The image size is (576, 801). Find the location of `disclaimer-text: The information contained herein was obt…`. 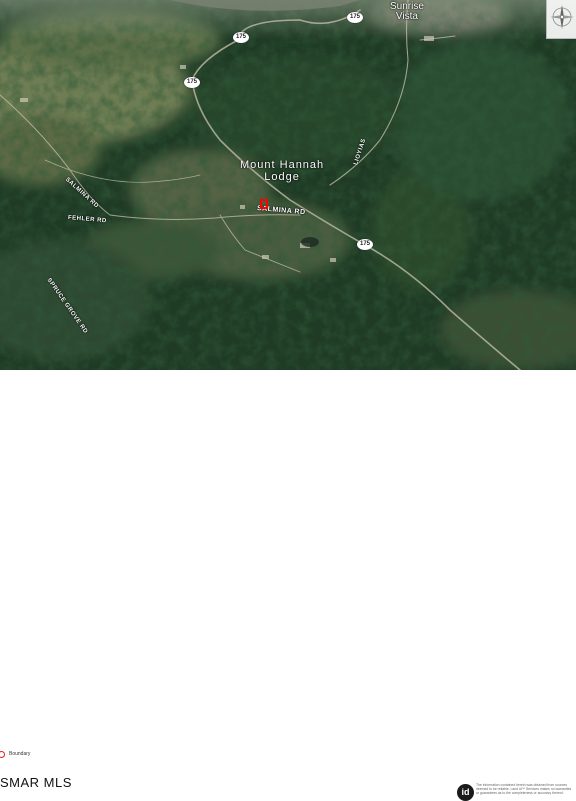

disclaimer-text: The information contained herein was obt… is located at coordinates (524, 789).